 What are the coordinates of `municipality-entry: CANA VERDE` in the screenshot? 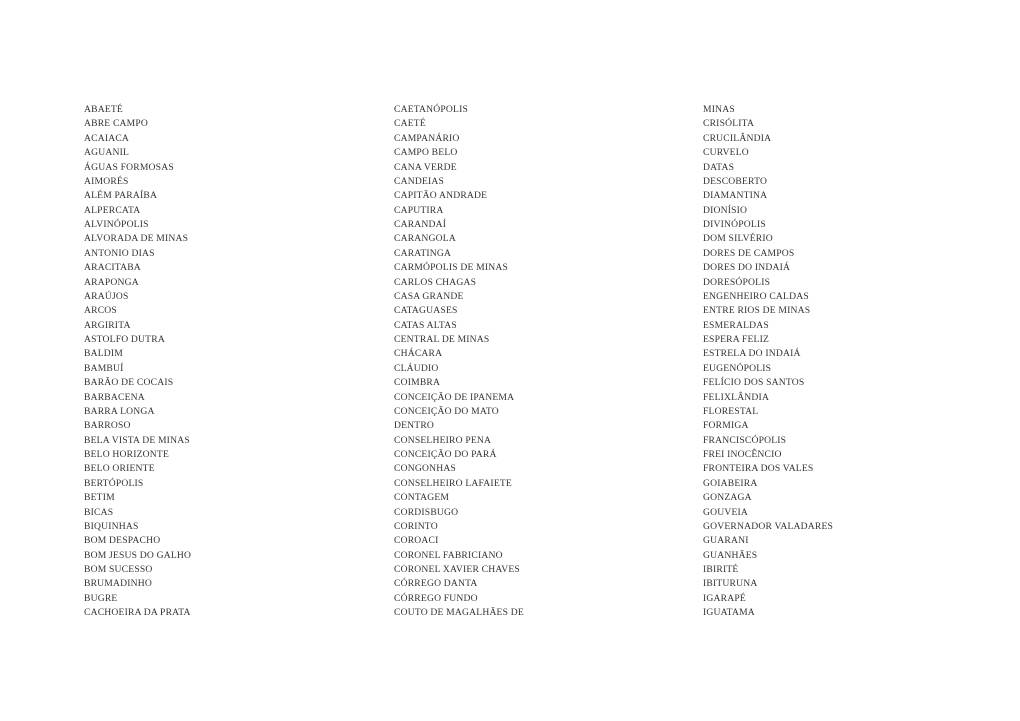 It's located at (425, 167).